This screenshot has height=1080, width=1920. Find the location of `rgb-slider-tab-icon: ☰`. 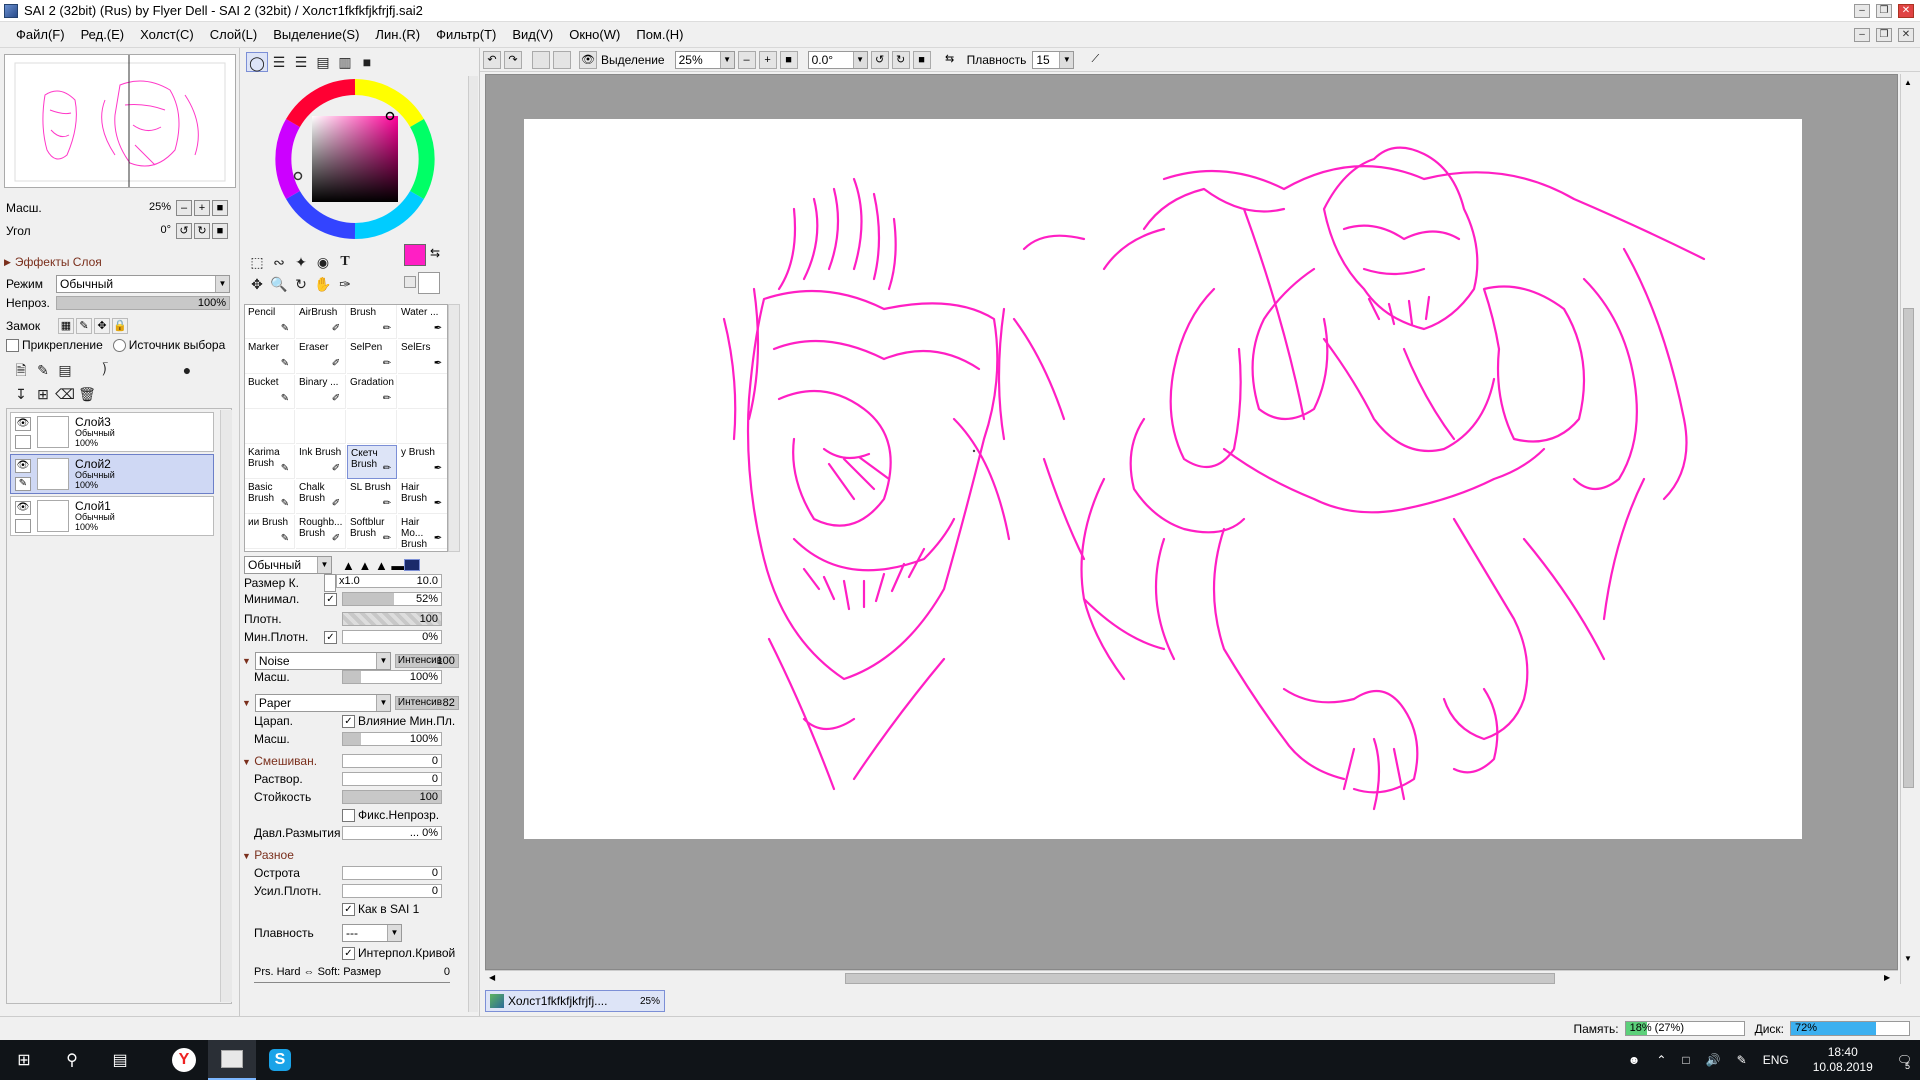

rgb-slider-tab-icon: ☰ is located at coordinates (279, 62).